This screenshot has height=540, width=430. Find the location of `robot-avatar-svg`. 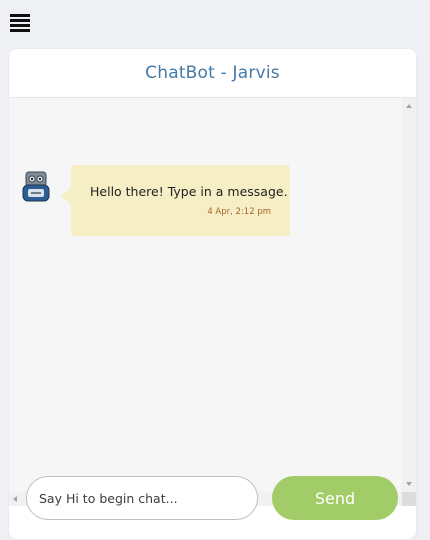

robot-avatar-svg is located at coordinates (36, 186).